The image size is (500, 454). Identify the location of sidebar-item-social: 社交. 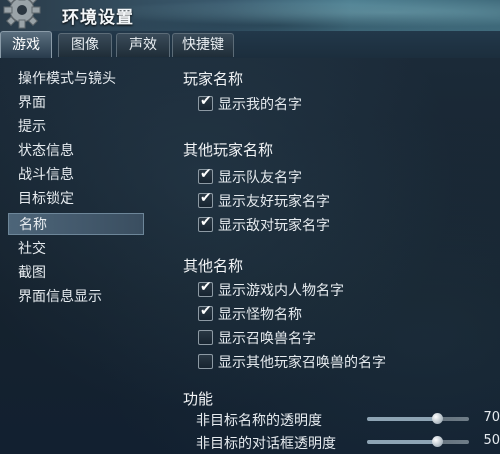
(76, 249).